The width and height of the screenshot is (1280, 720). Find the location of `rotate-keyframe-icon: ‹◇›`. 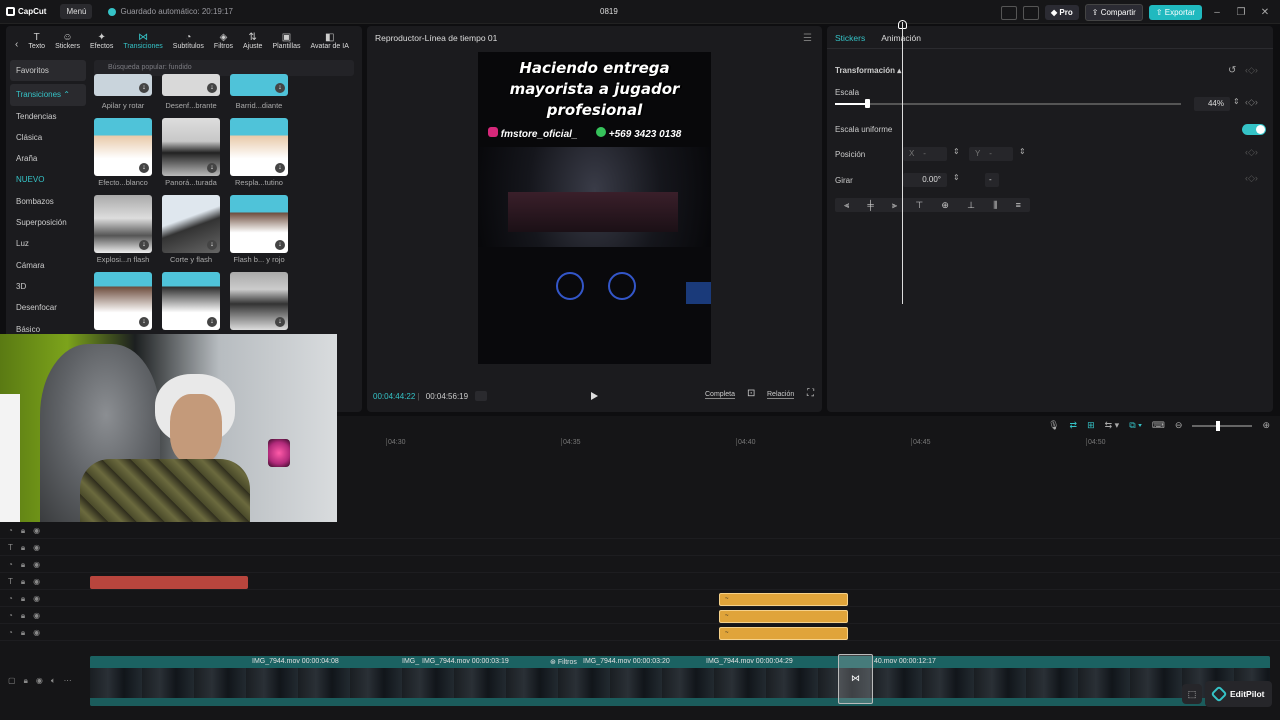

rotate-keyframe-icon: ‹◇› is located at coordinates (1251, 178).